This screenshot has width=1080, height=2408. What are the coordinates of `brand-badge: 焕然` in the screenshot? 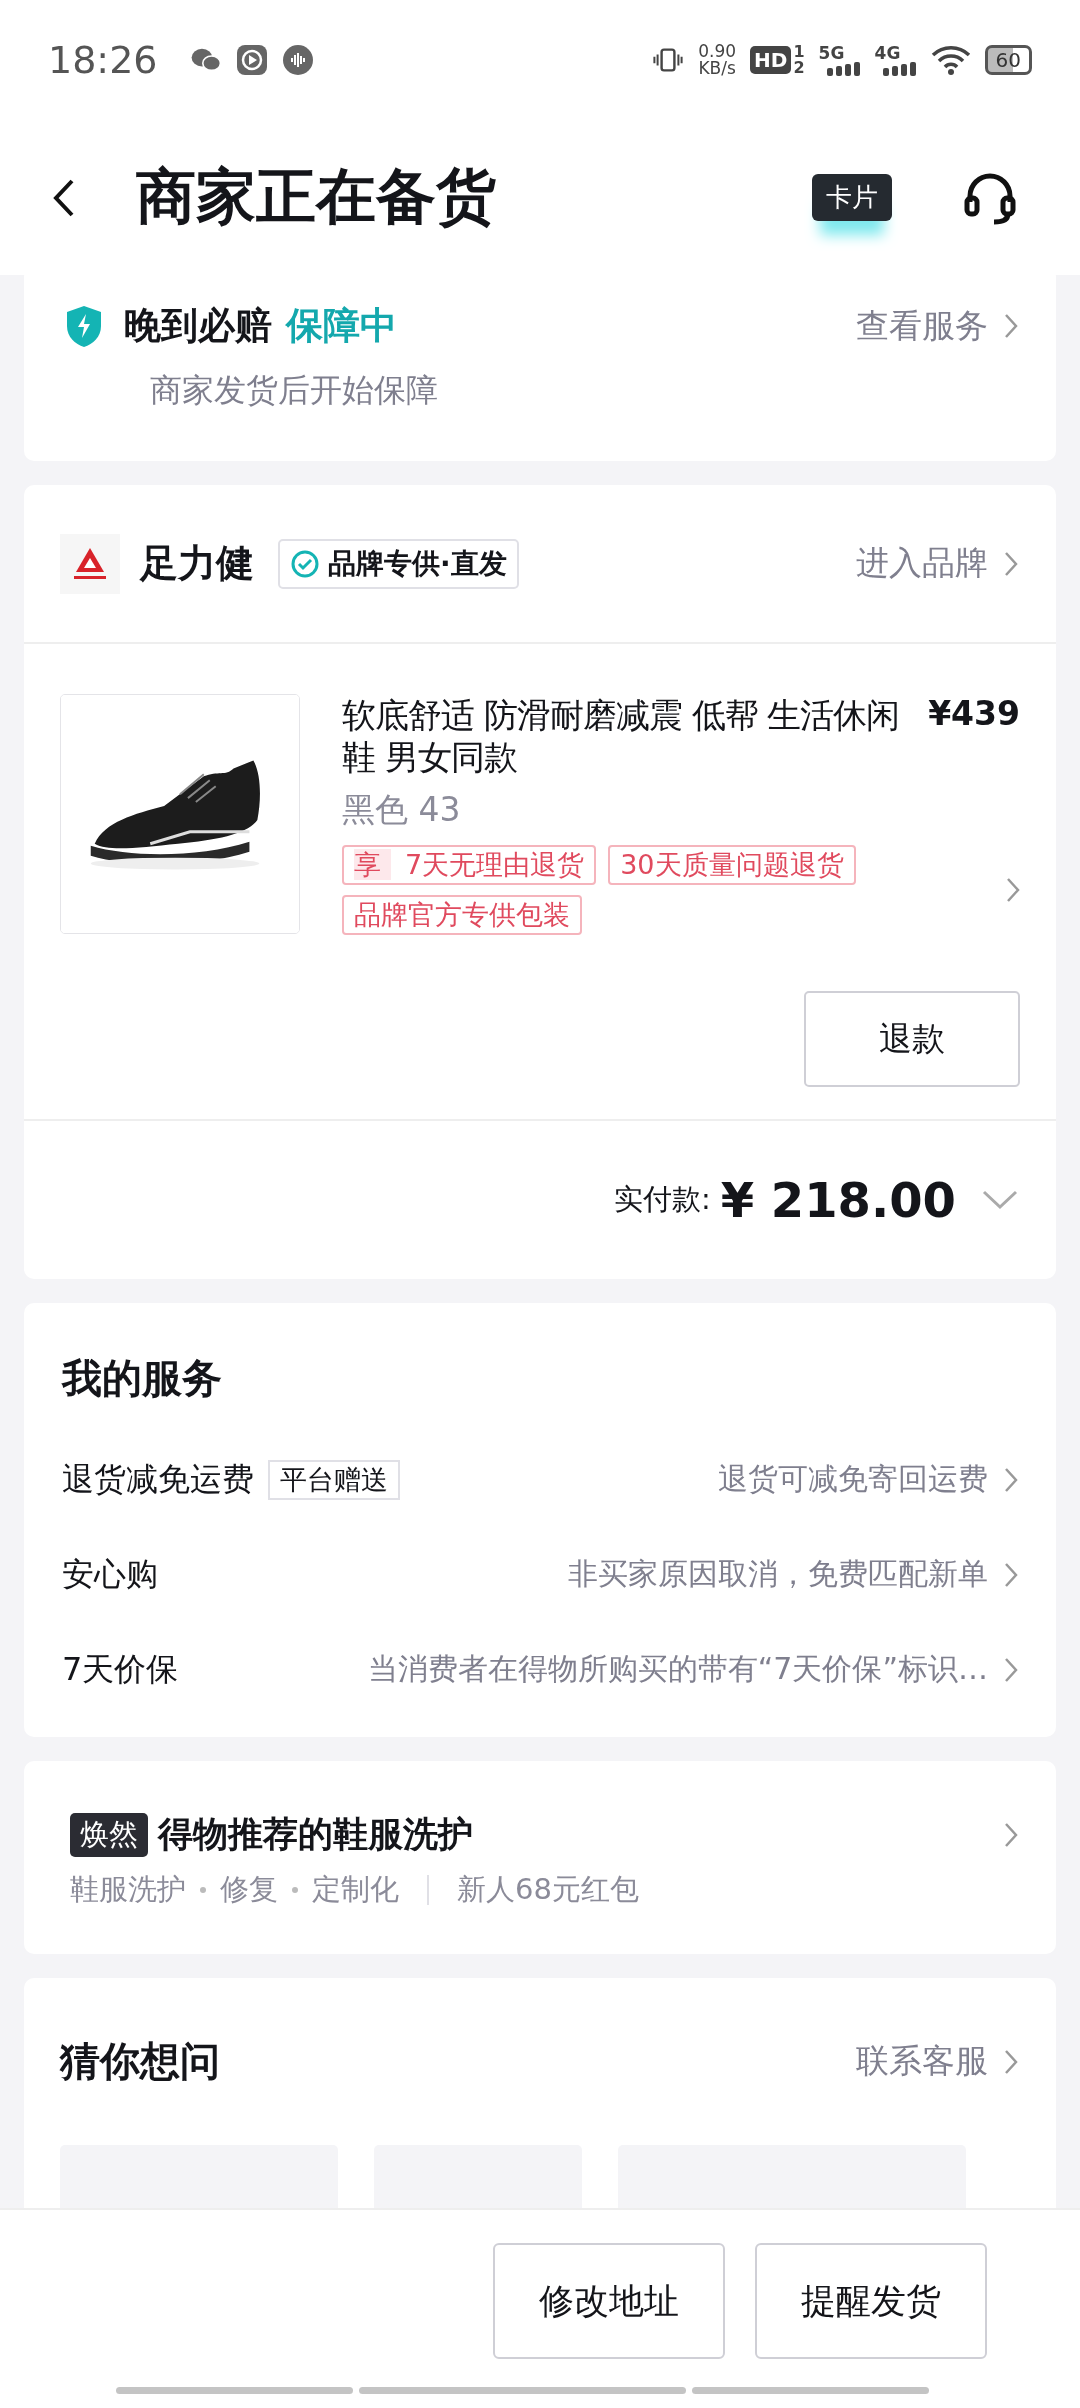 It's located at (109, 1834).